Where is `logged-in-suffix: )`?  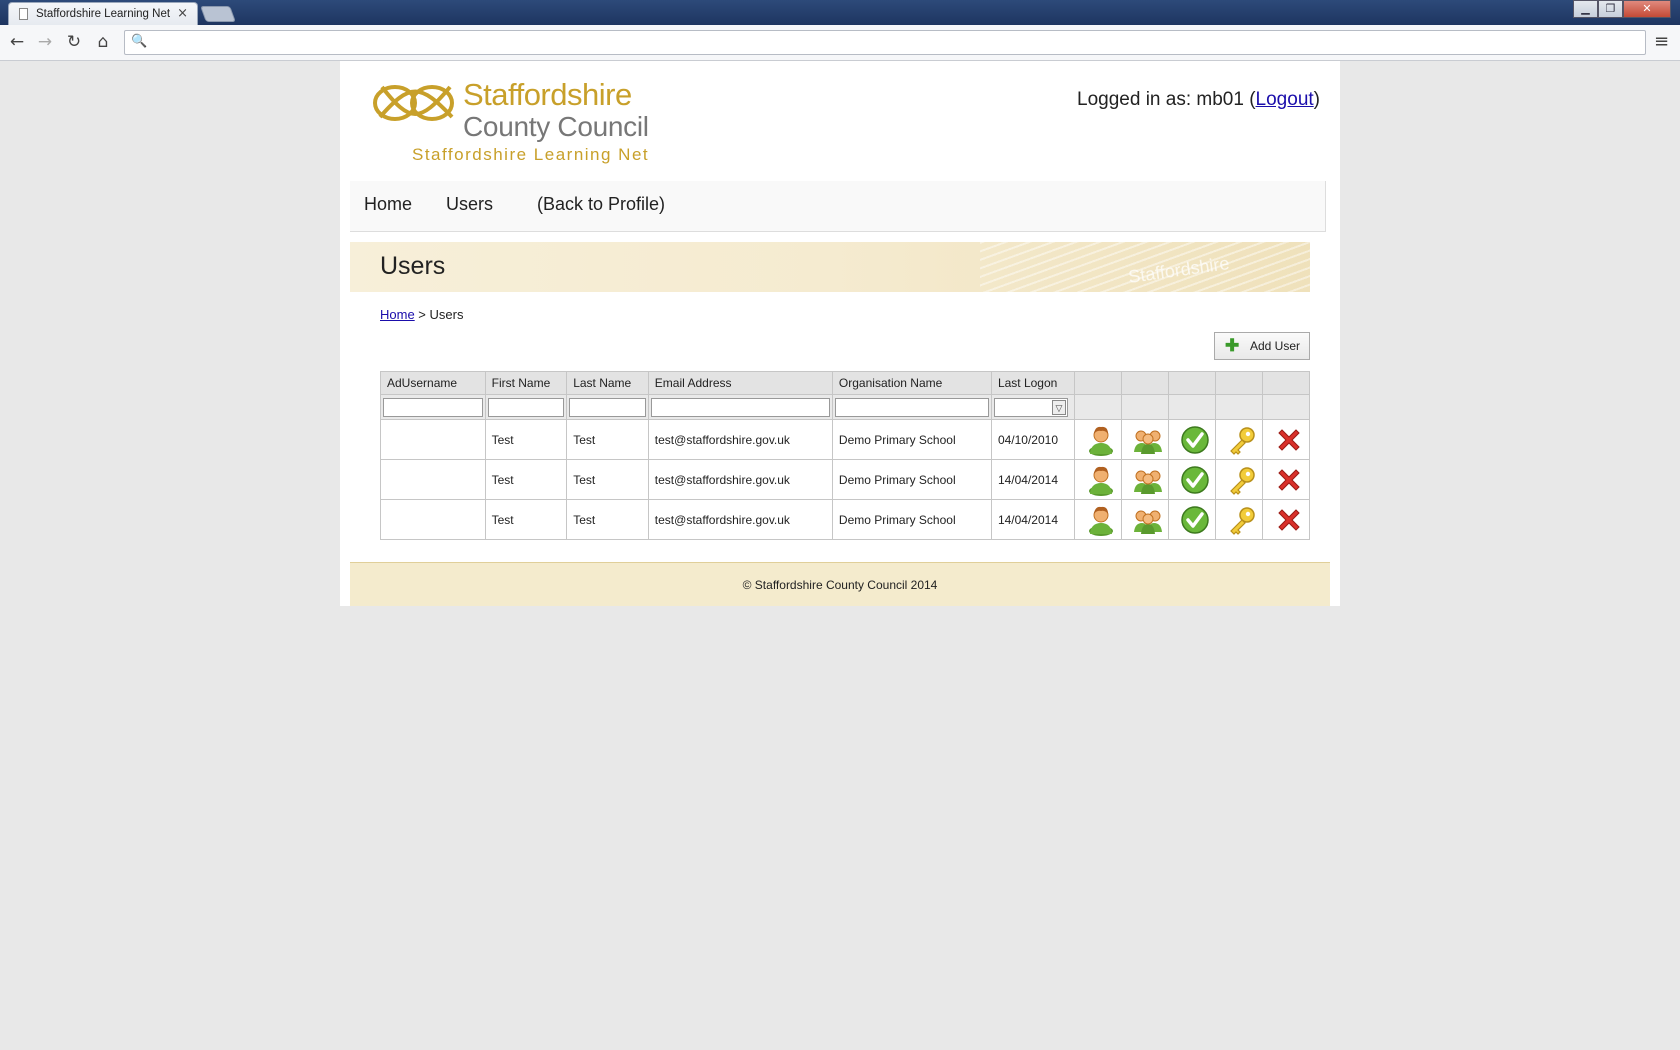 logged-in-suffix: ) is located at coordinates (1316, 99).